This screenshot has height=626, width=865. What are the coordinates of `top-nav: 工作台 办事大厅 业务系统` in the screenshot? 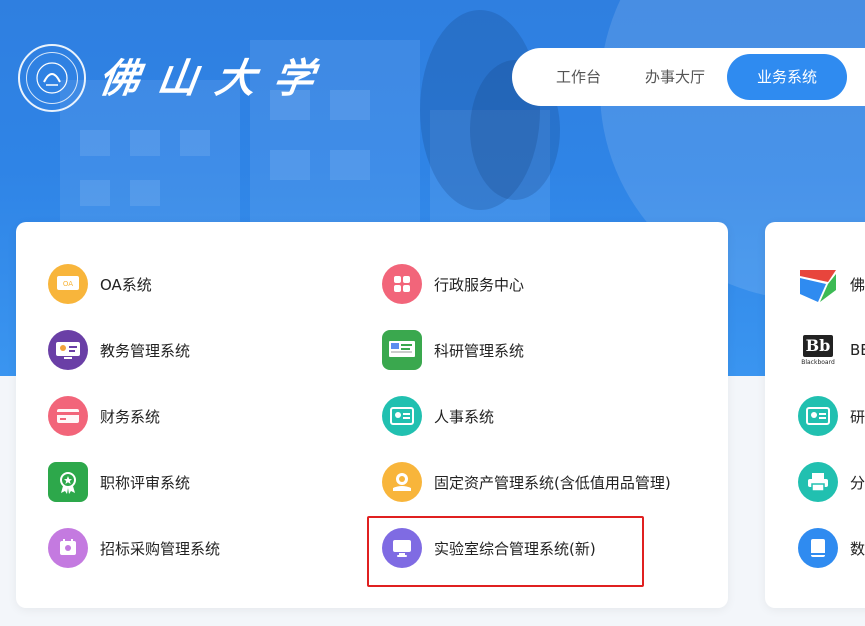 It's located at (688, 77).